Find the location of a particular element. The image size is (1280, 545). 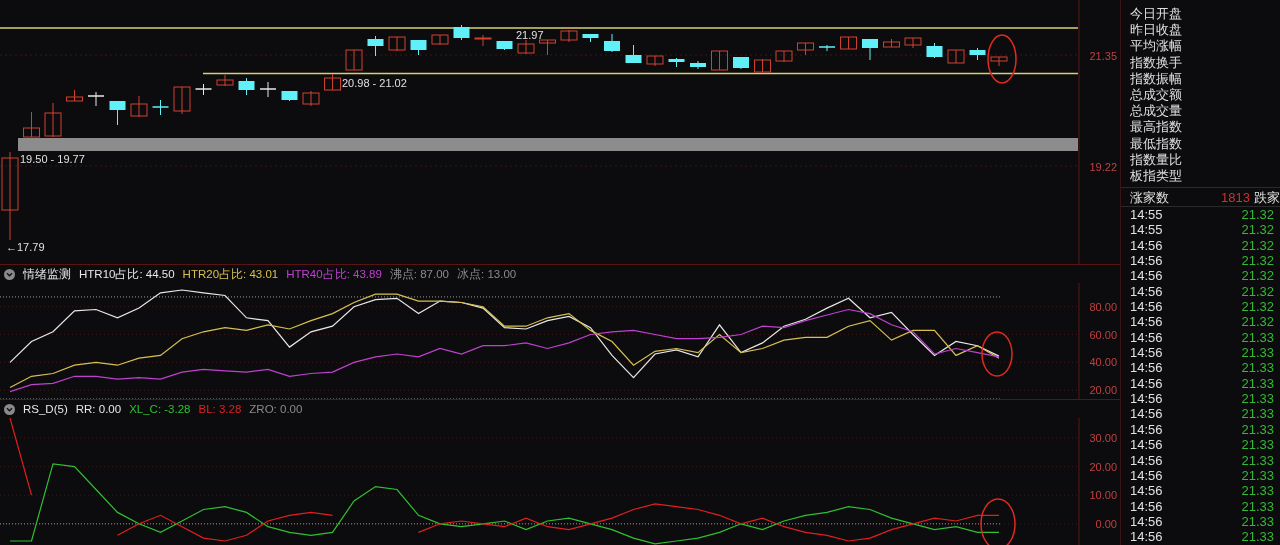

field-label: 总成交额 is located at coordinates (1156, 95).